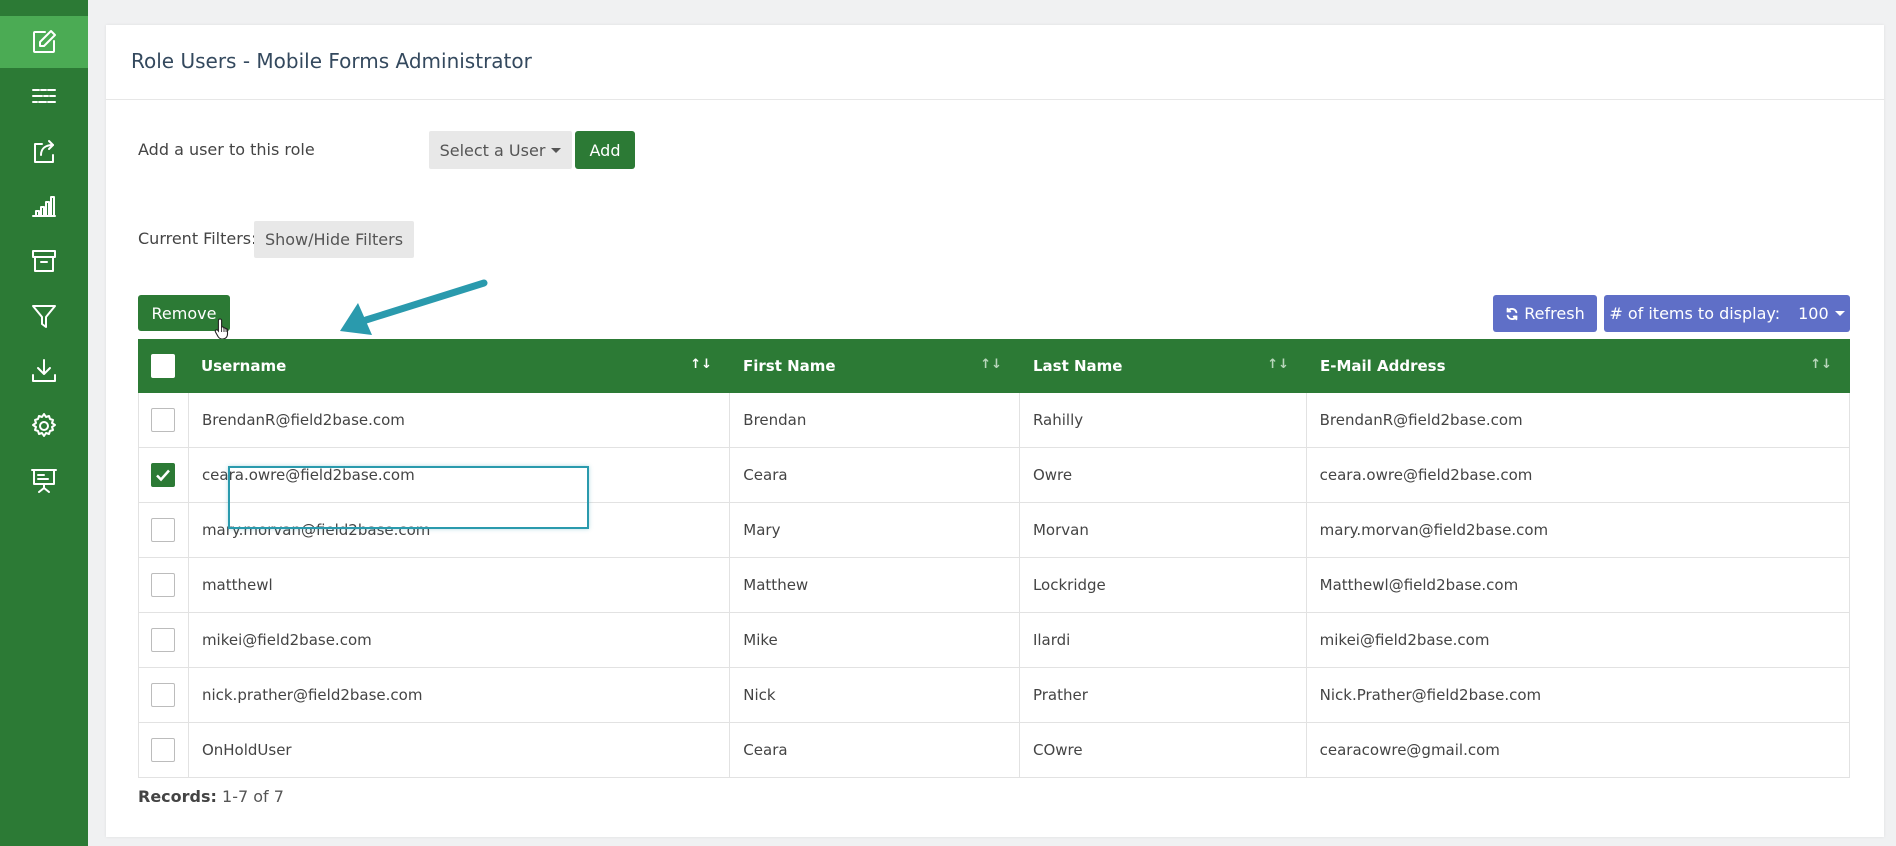 The image size is (1896, 846). Describe the element at coordinates (1409, 750) in the screenshot. I see `email-cell: cearacowre@gmail.com` at that location.